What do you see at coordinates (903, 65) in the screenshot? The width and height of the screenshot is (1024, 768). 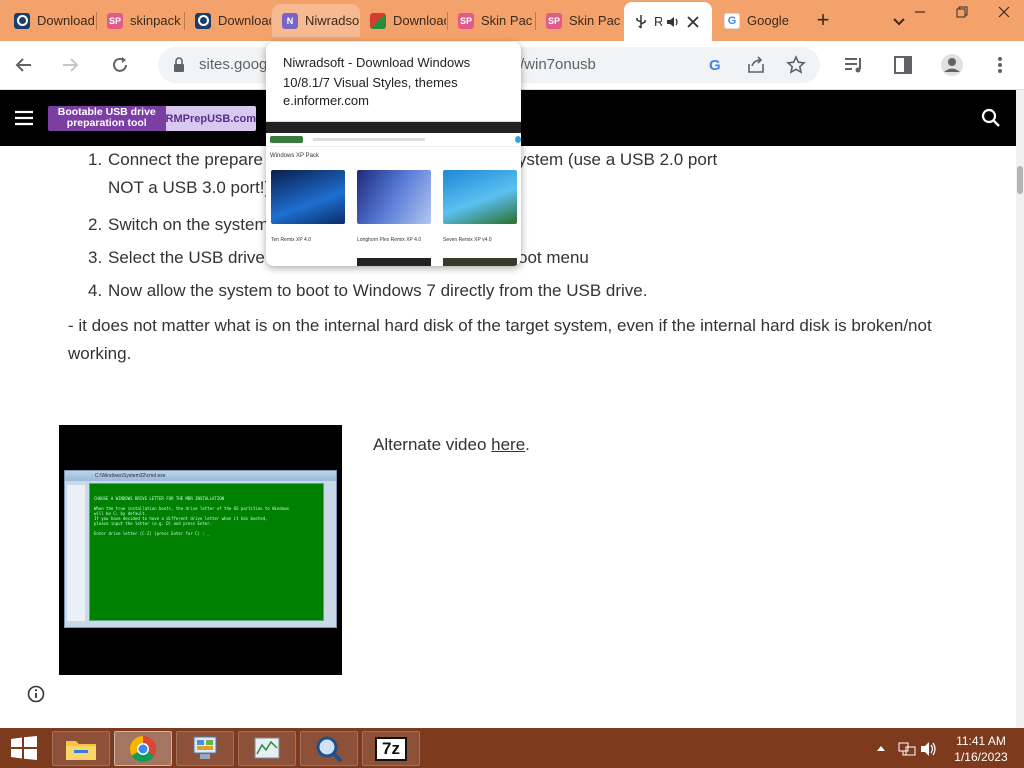 I see `side-panel-button` at bounding box center [903, 65].